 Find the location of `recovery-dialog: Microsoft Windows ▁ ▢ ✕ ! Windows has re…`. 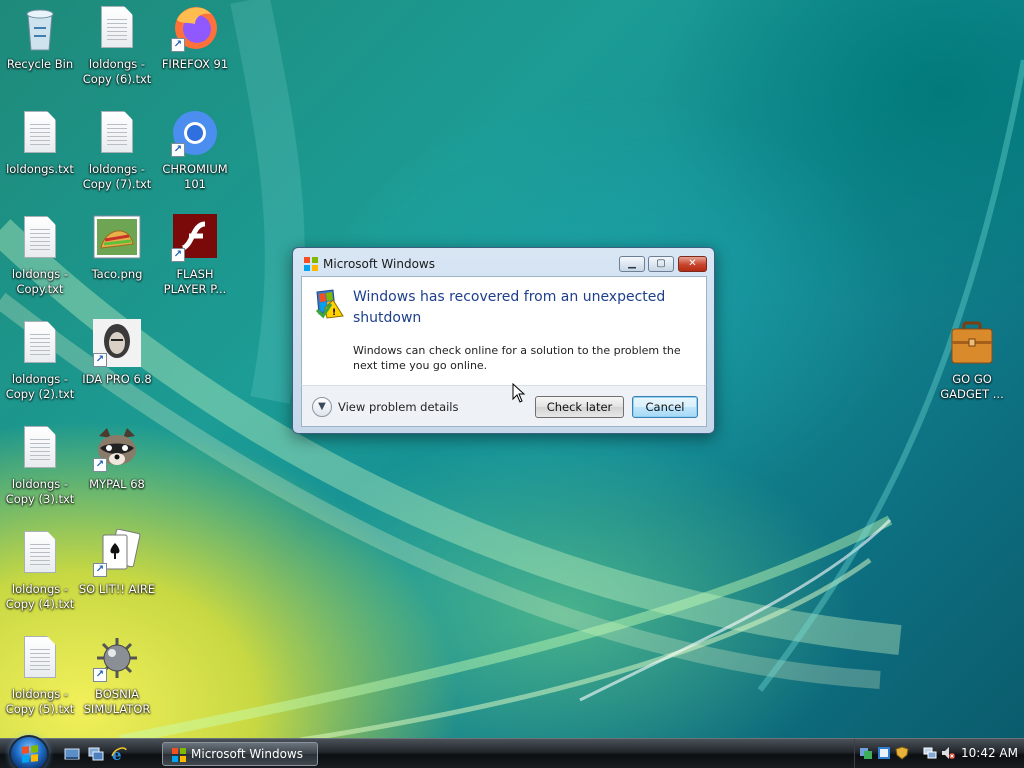

recovery-dialog: Microsoft Windows ▁ ▢ ✕ ! Windows has re… is located at coordinates (503, 340).